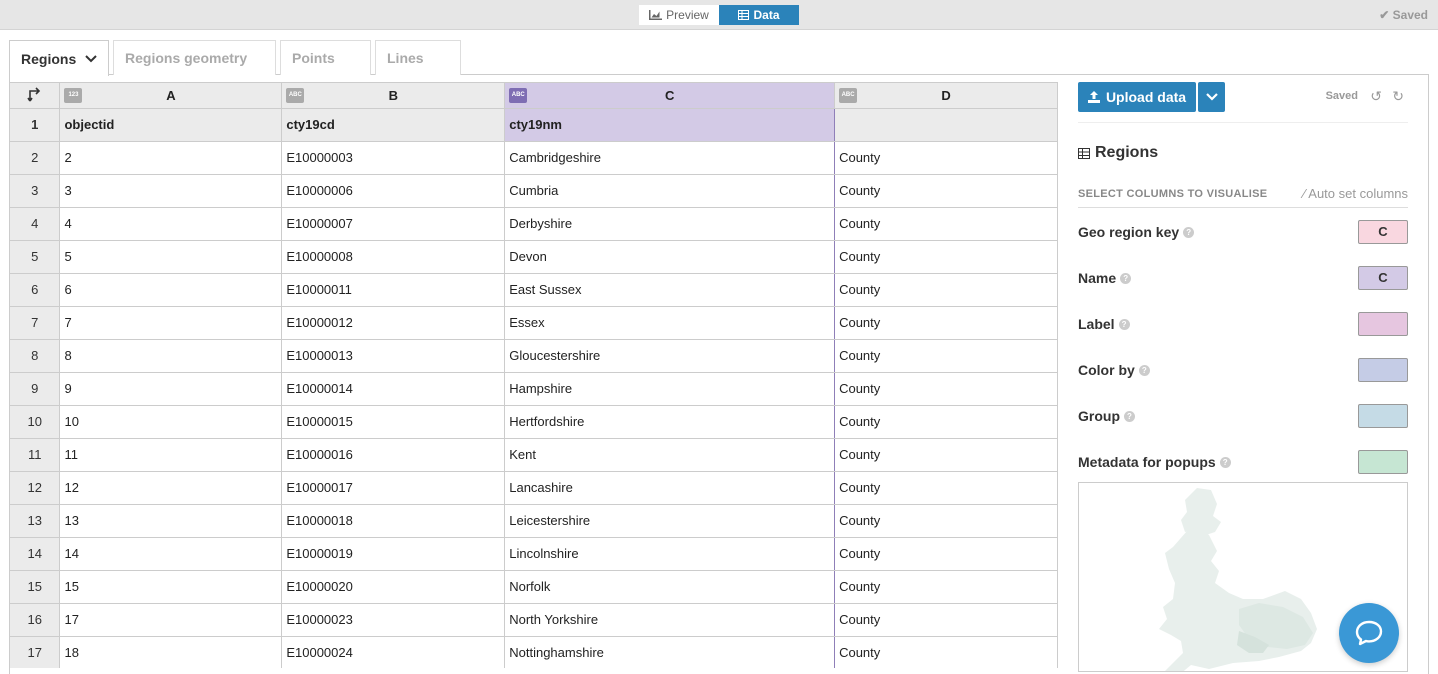  What do you see at coordinates (35, 521) in the screenshot?
I see `row-number: 13` at bounding box center [35, 521].